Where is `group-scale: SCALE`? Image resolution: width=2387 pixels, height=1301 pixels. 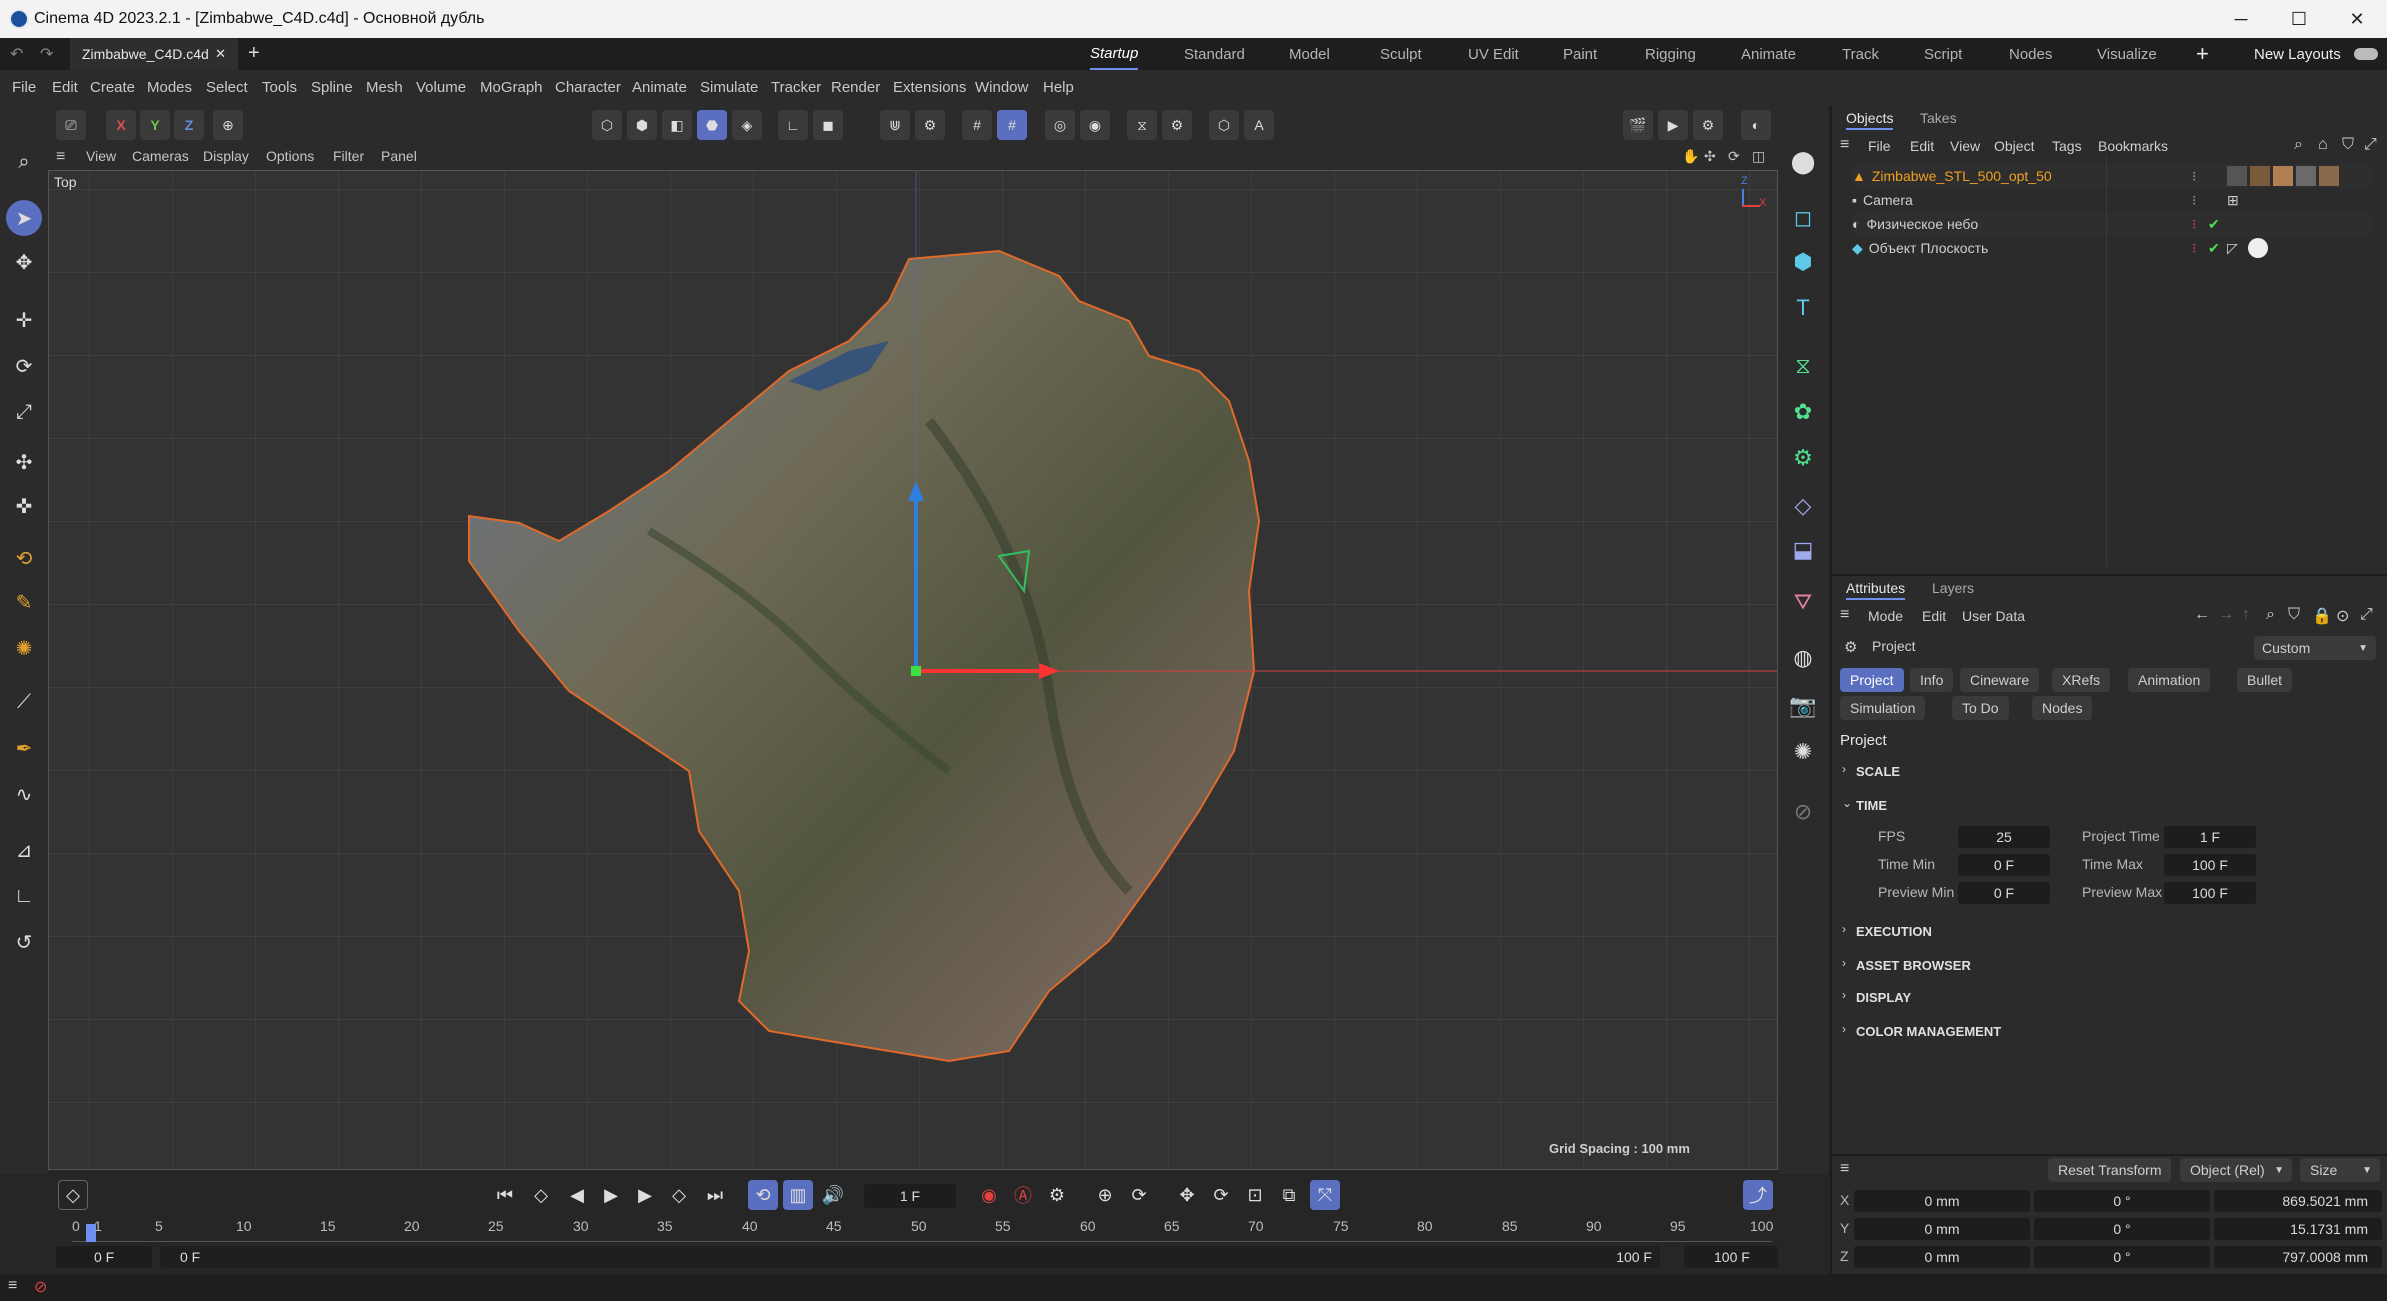 group-scale: SCALE is located at coordinates (1878, 771).